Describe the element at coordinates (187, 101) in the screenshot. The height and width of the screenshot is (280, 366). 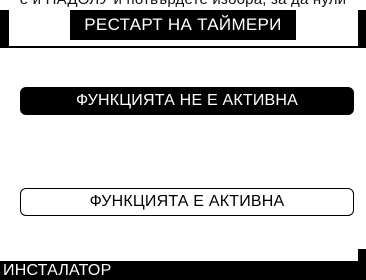
I see `option-function-inactive: ФУНКЦИЯТА НЕ Е АКТИВНА` at that location.